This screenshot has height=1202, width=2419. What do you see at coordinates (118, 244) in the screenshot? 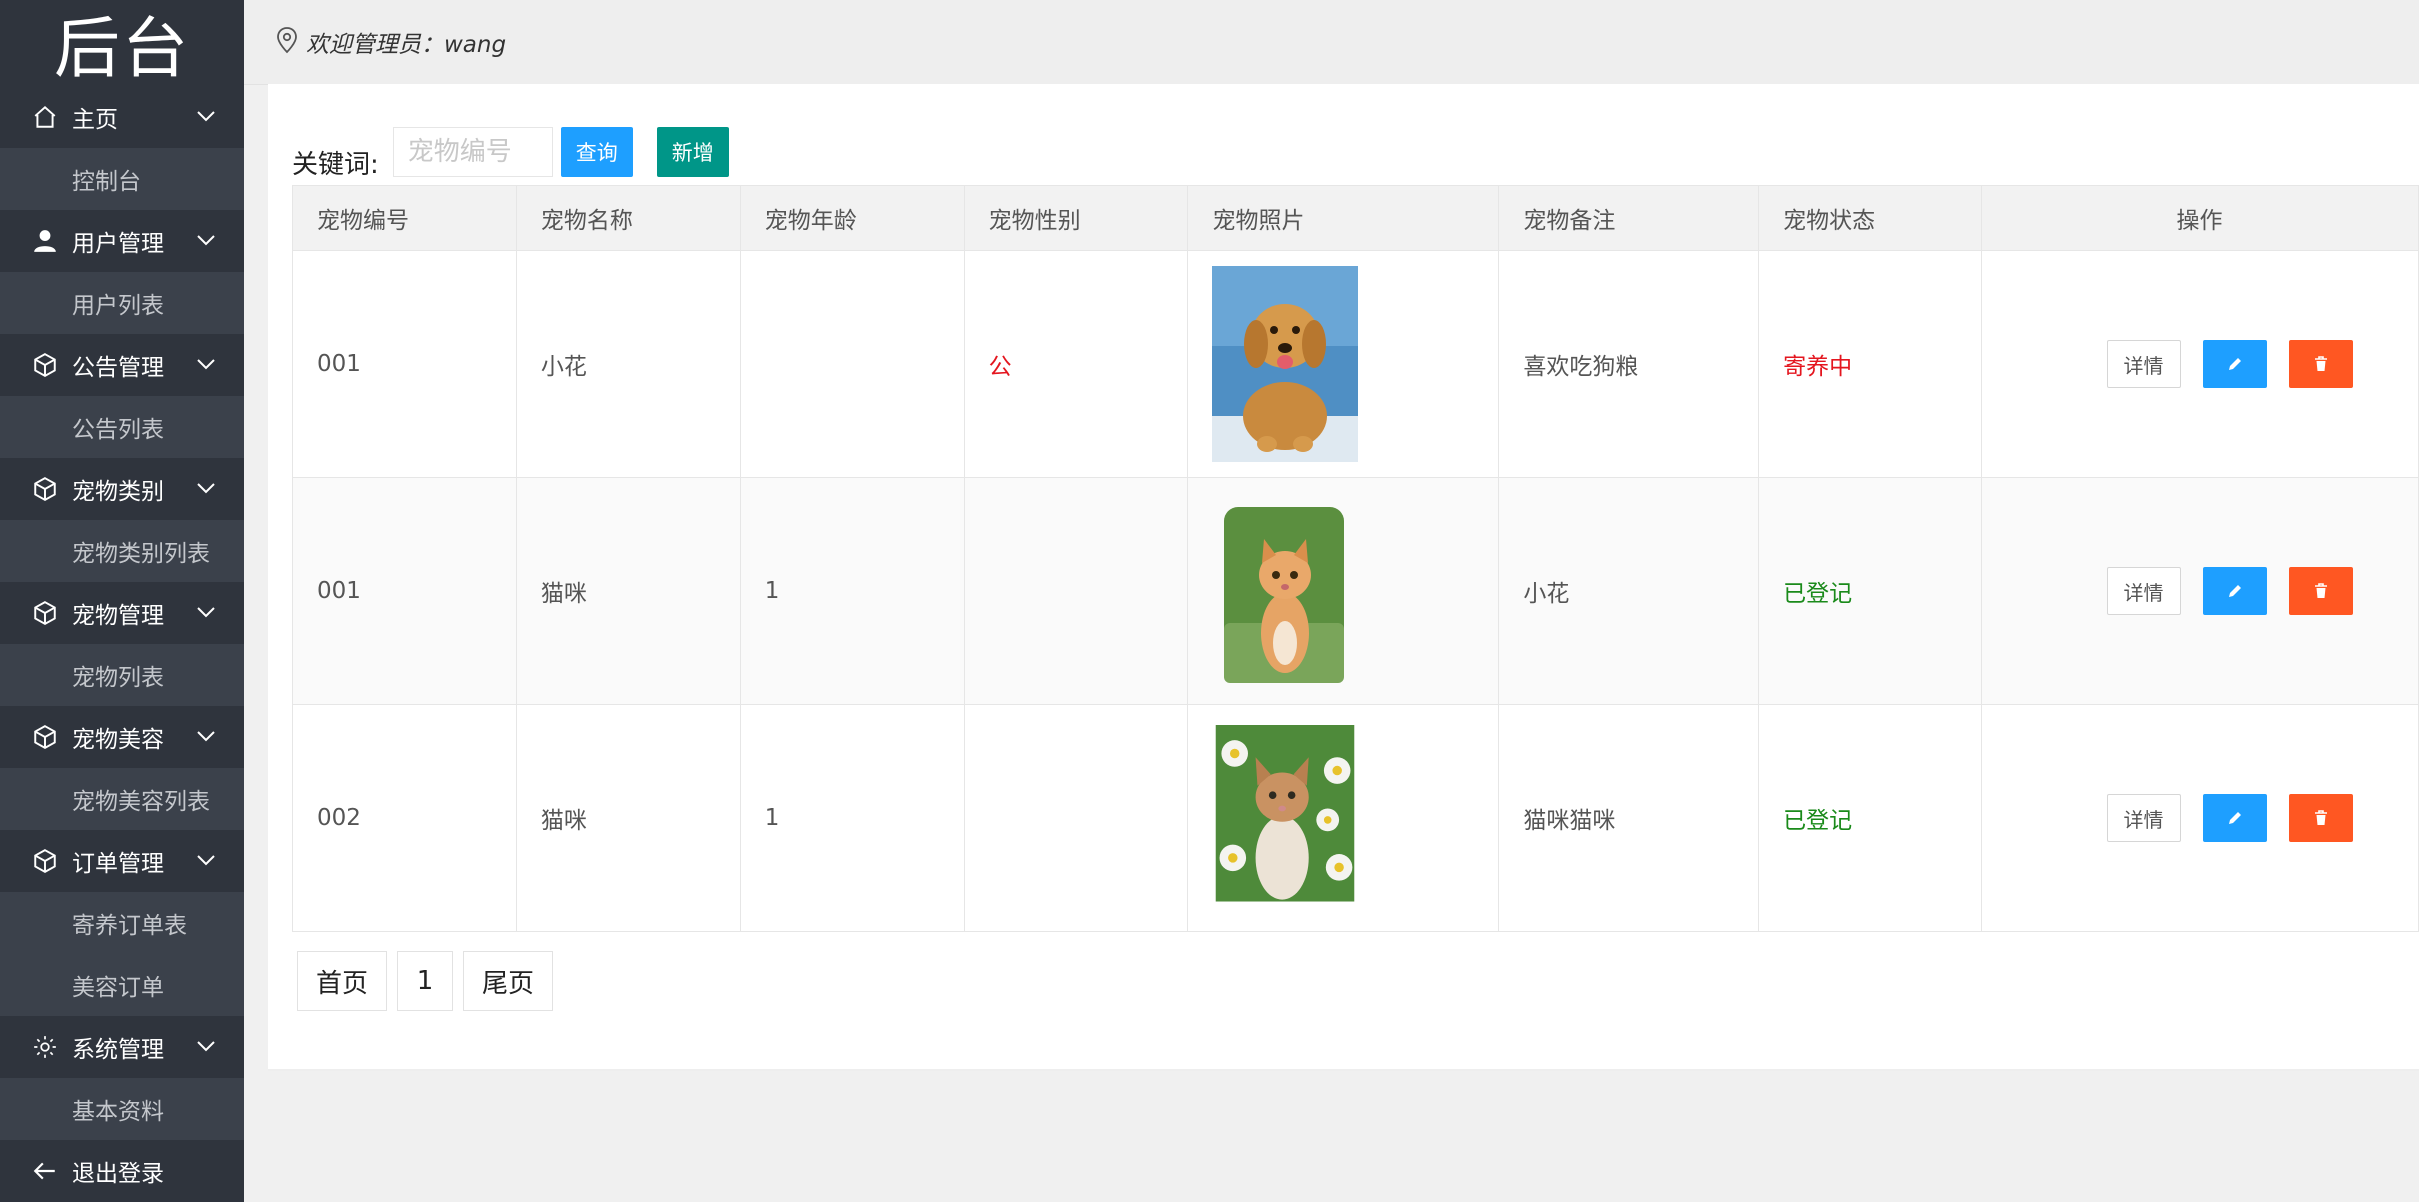
I see `nav-group-label: 用户管理` at bounding box center [118, 244].